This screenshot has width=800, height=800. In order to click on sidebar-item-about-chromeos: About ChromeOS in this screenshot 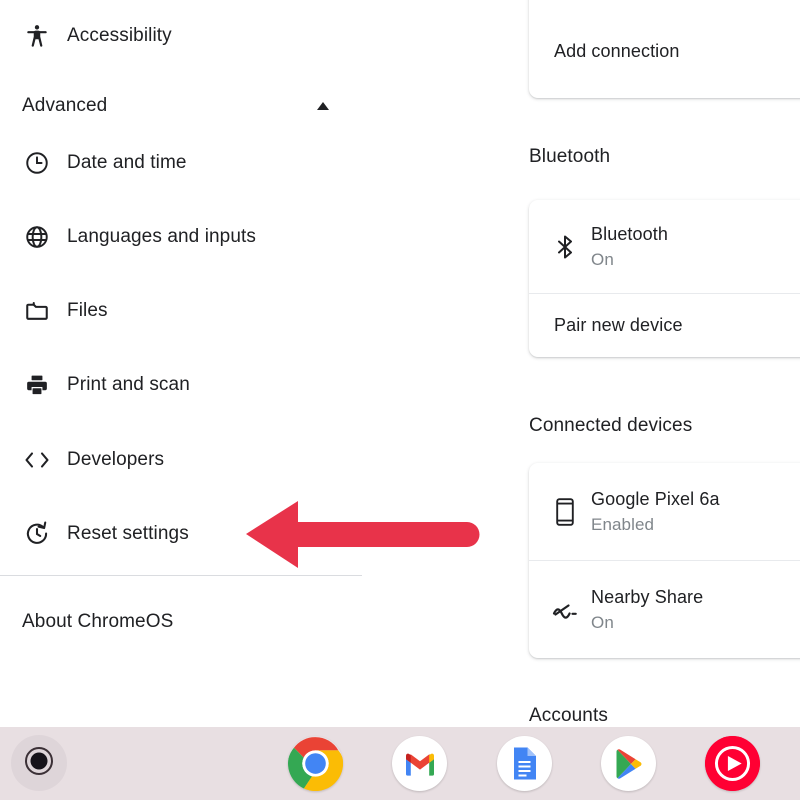, I will do `click(180, 622)`.